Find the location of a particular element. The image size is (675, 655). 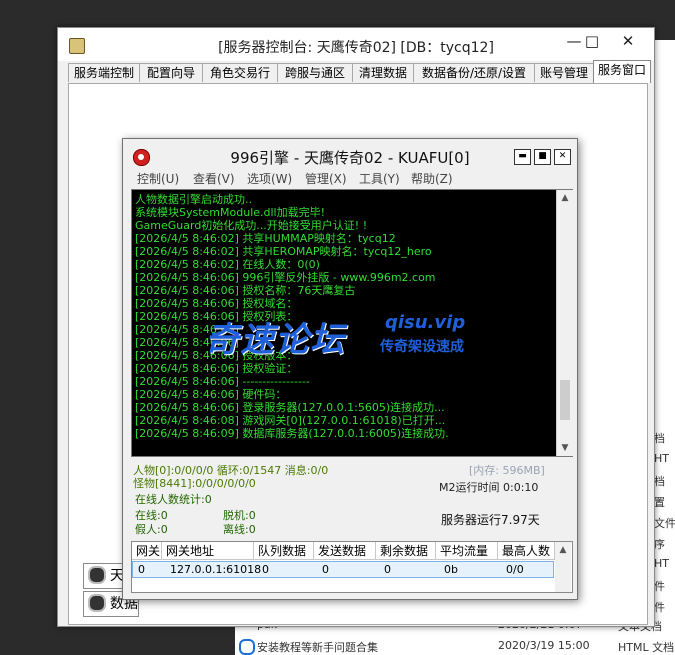

menu-help: 帮助(Z) is located at coordinates (432, 178).